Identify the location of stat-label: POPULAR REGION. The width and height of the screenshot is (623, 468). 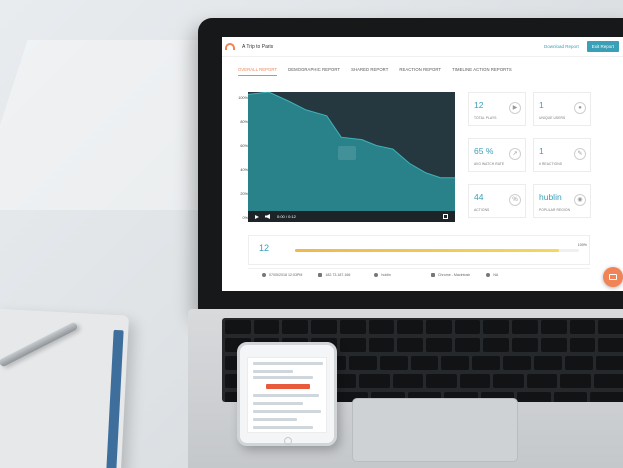
(555, 210).